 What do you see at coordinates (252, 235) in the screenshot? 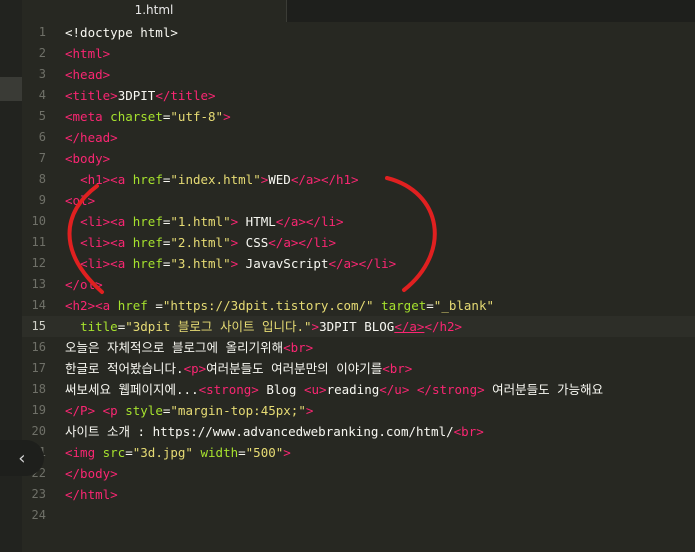
I see `red-bracket-annotation` at bounding box center [252, 235].